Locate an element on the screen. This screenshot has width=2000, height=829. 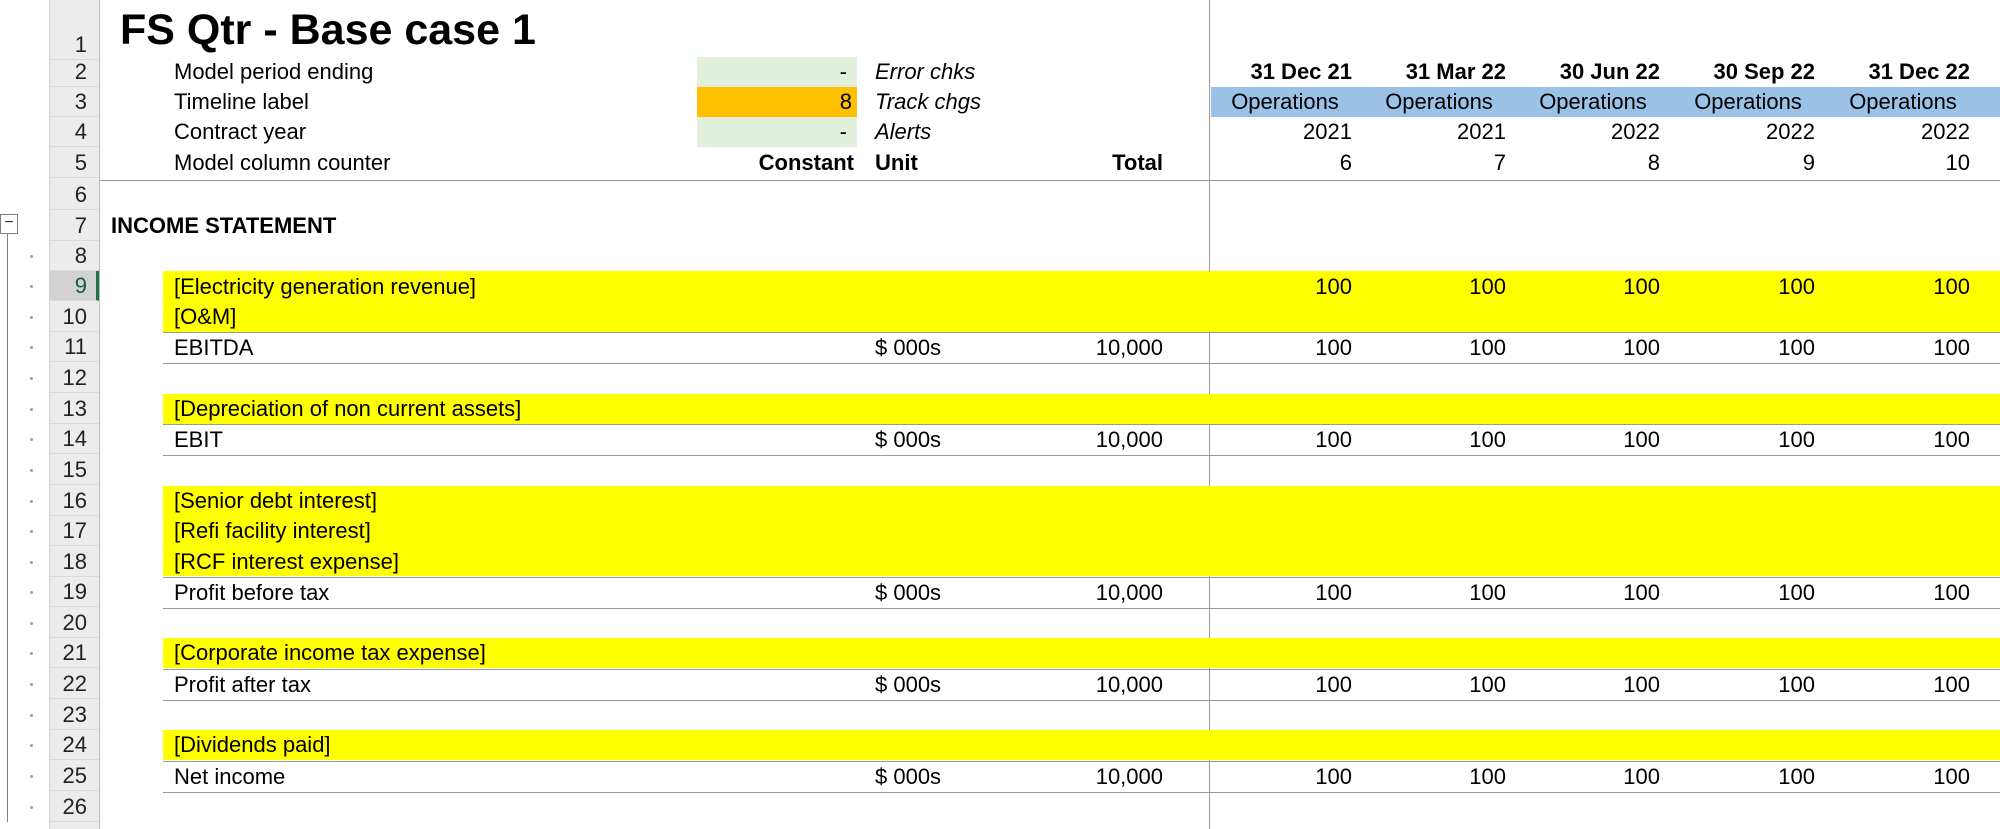
row-number: 19 is located at coordinates (74, 592).